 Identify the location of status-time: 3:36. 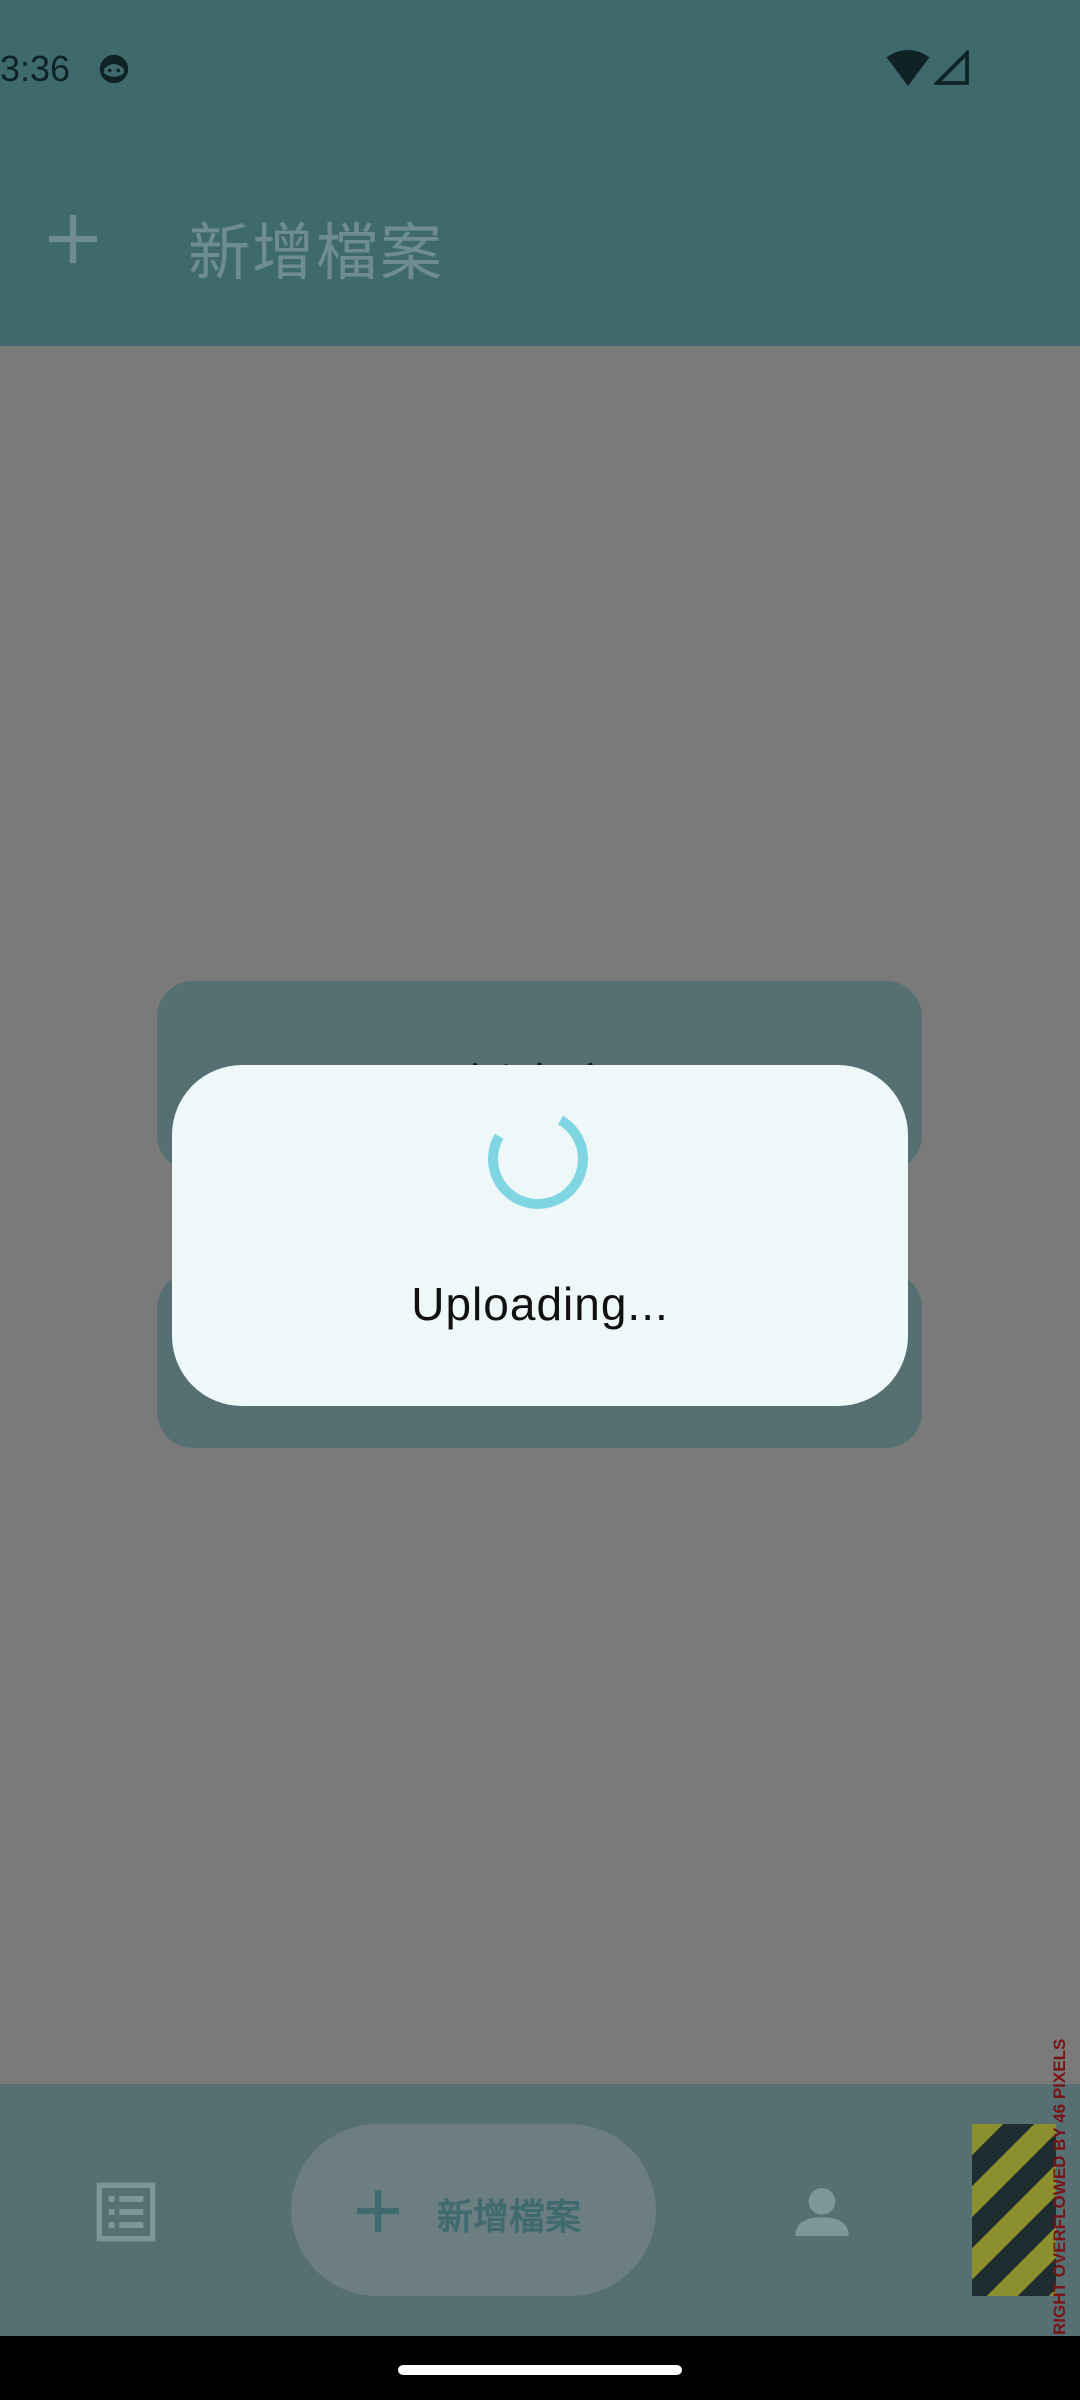
(35, 68).